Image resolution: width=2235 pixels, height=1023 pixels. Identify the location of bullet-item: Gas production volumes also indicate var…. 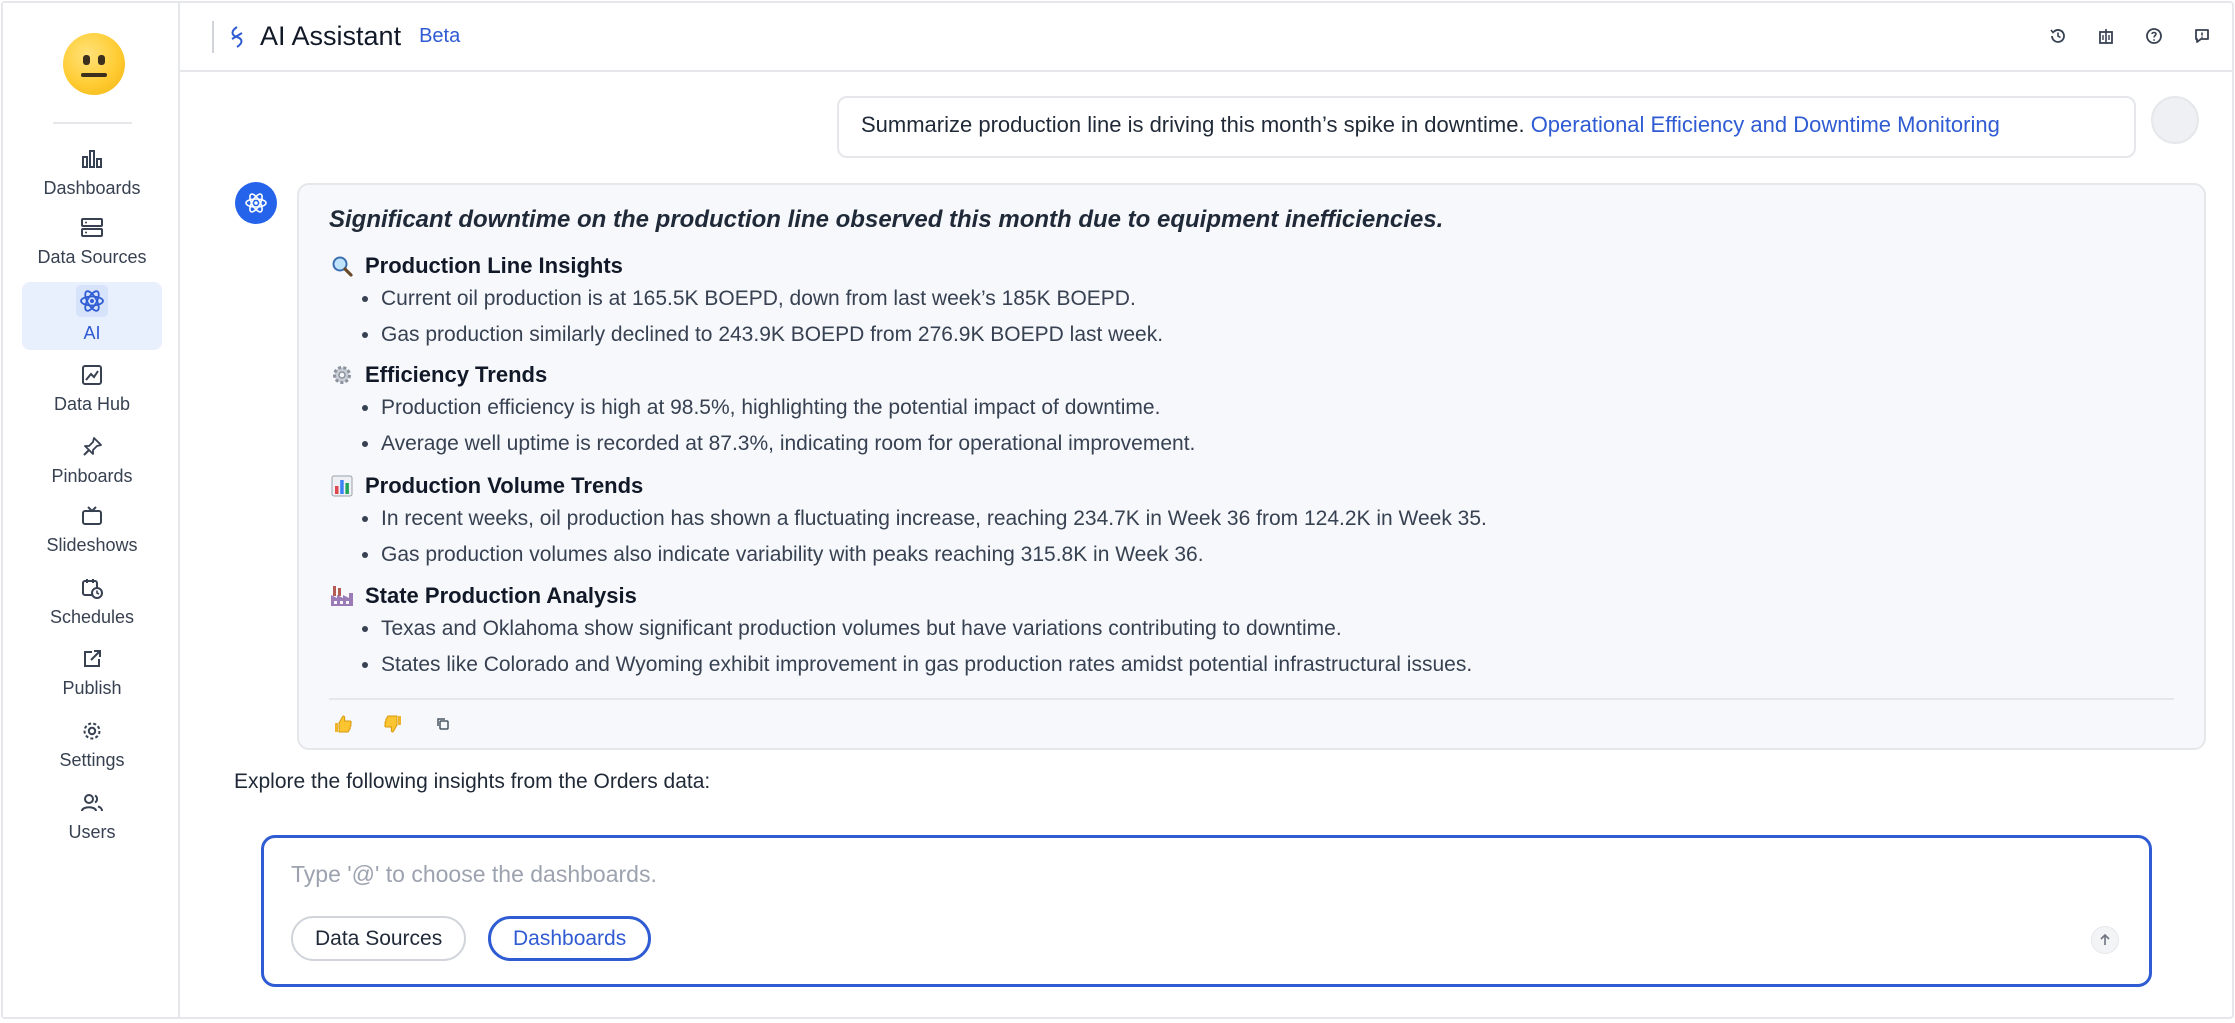
(934, 555).